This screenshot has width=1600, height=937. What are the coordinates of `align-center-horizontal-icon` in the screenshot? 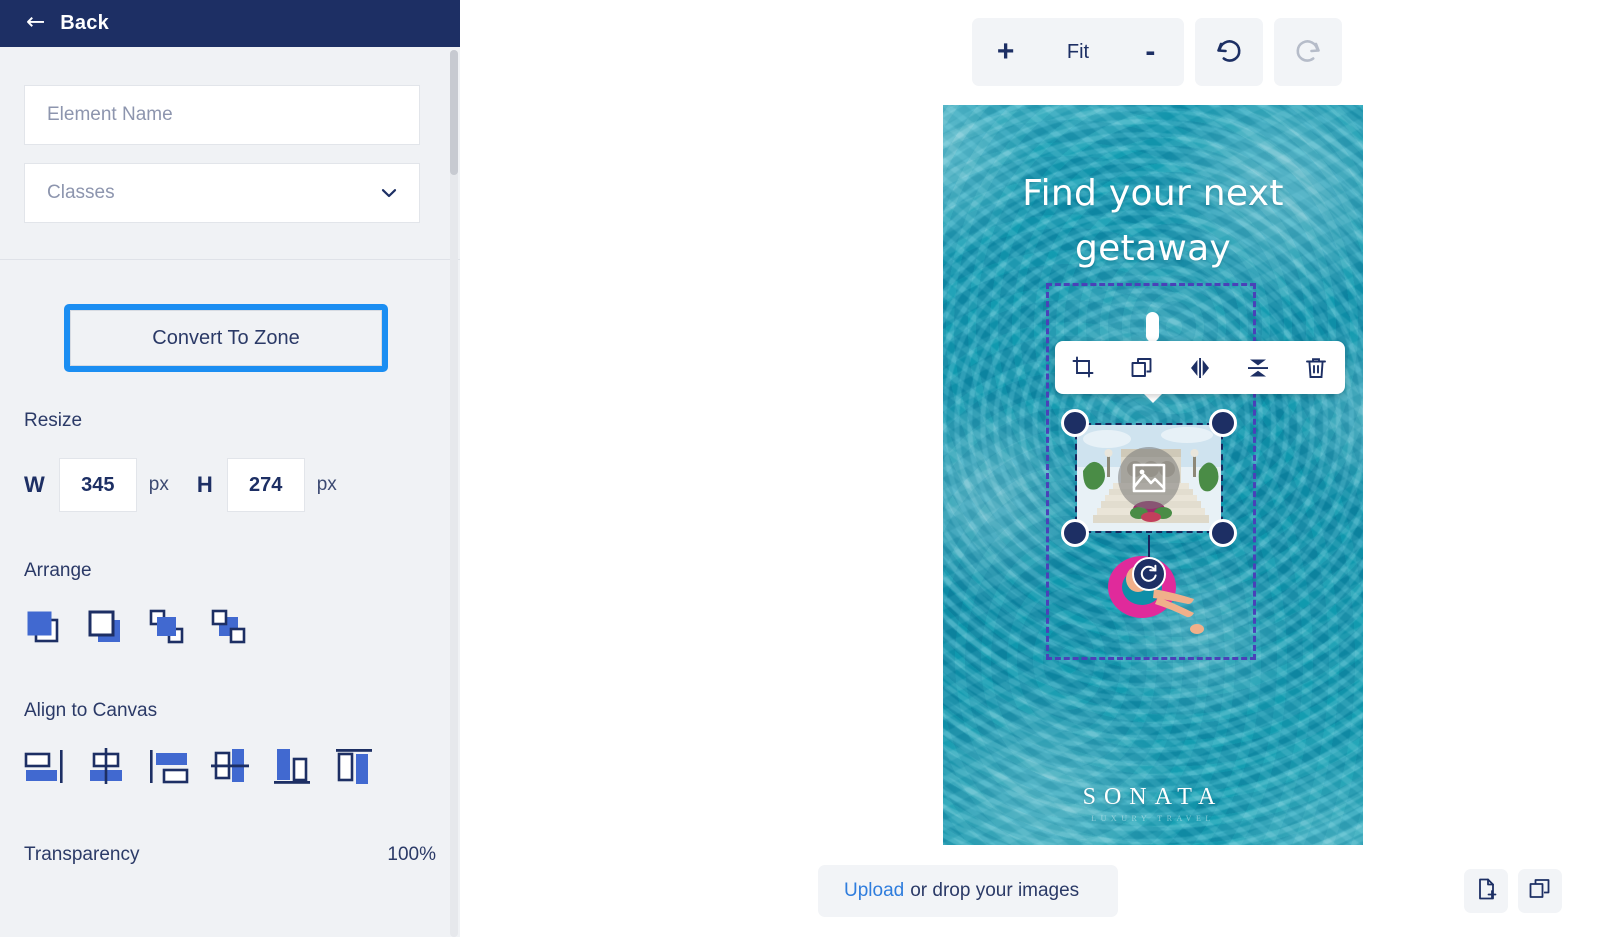 It's located at (115, 766).